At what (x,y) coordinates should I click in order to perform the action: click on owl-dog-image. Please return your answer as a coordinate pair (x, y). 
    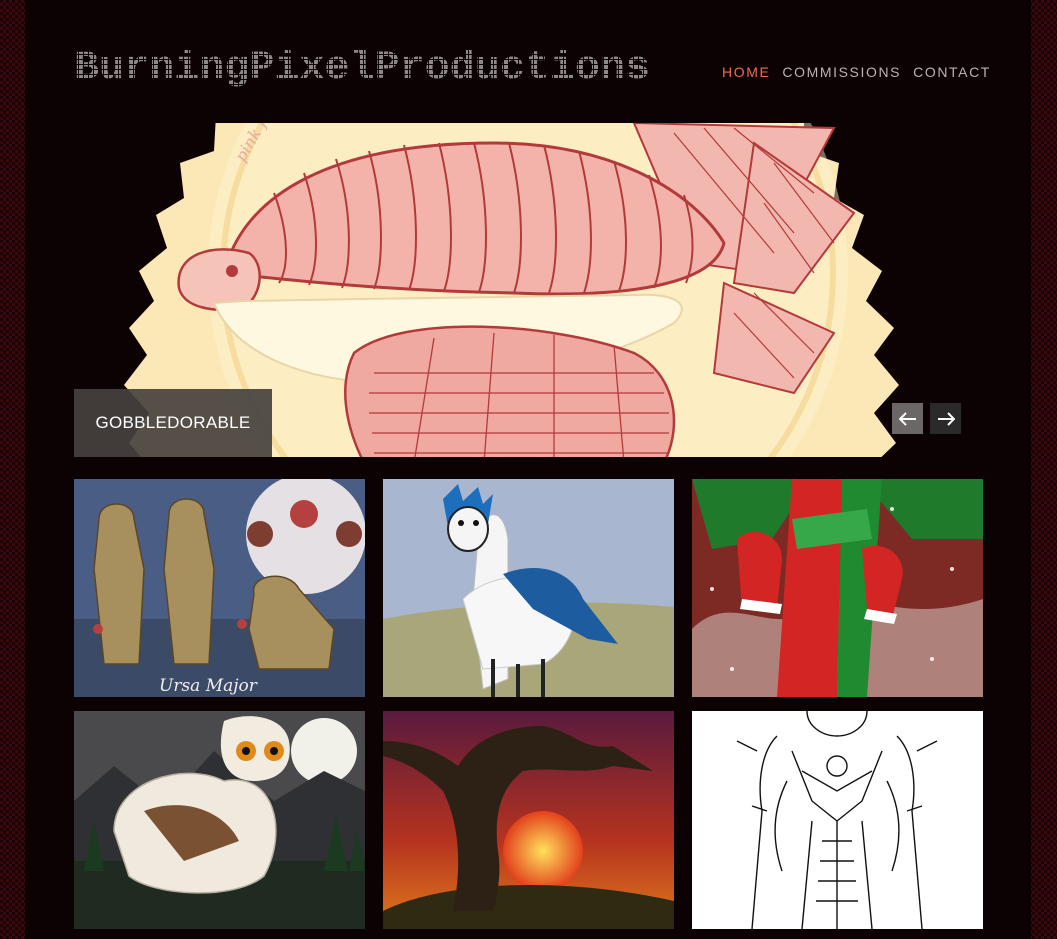
    Looking at the image, I should click on (219, 820).